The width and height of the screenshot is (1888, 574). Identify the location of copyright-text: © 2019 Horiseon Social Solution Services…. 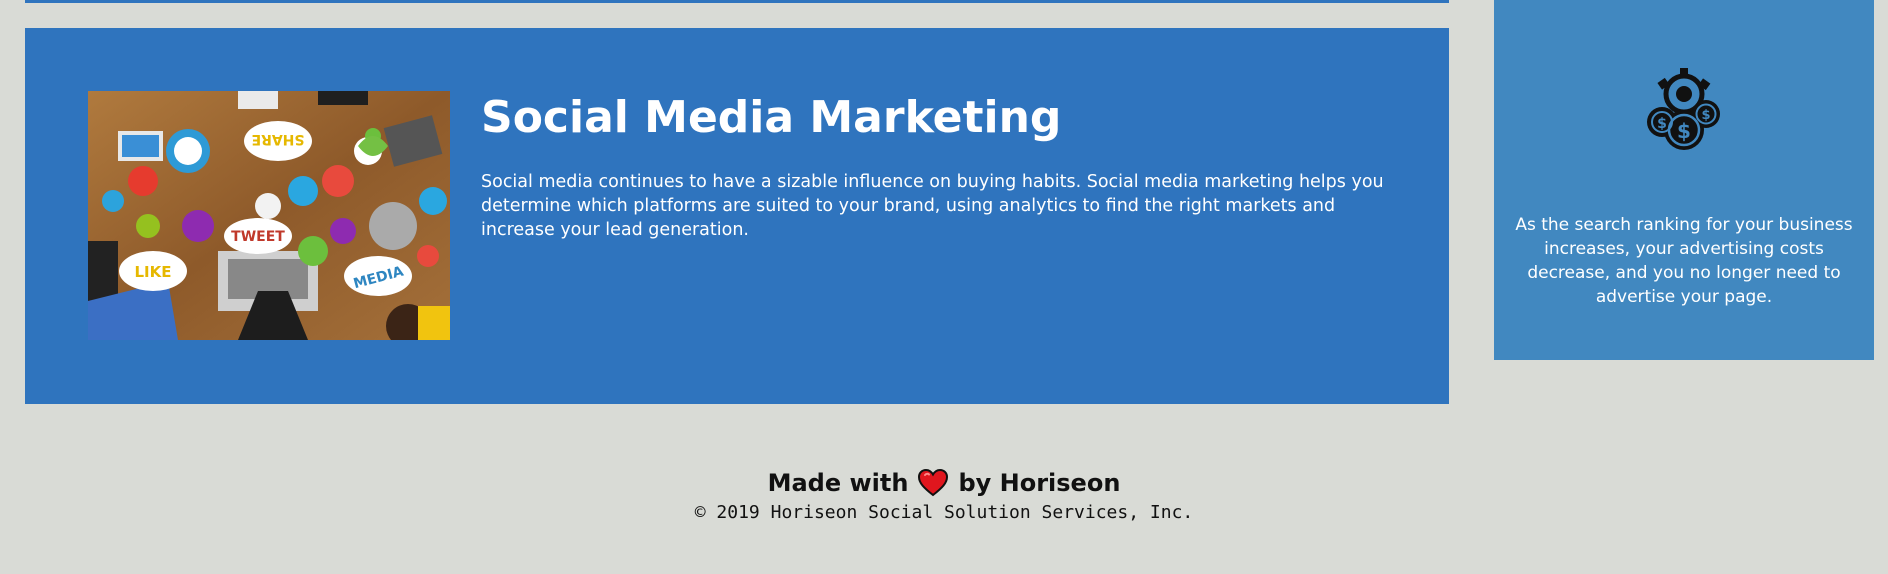
(944, 512).